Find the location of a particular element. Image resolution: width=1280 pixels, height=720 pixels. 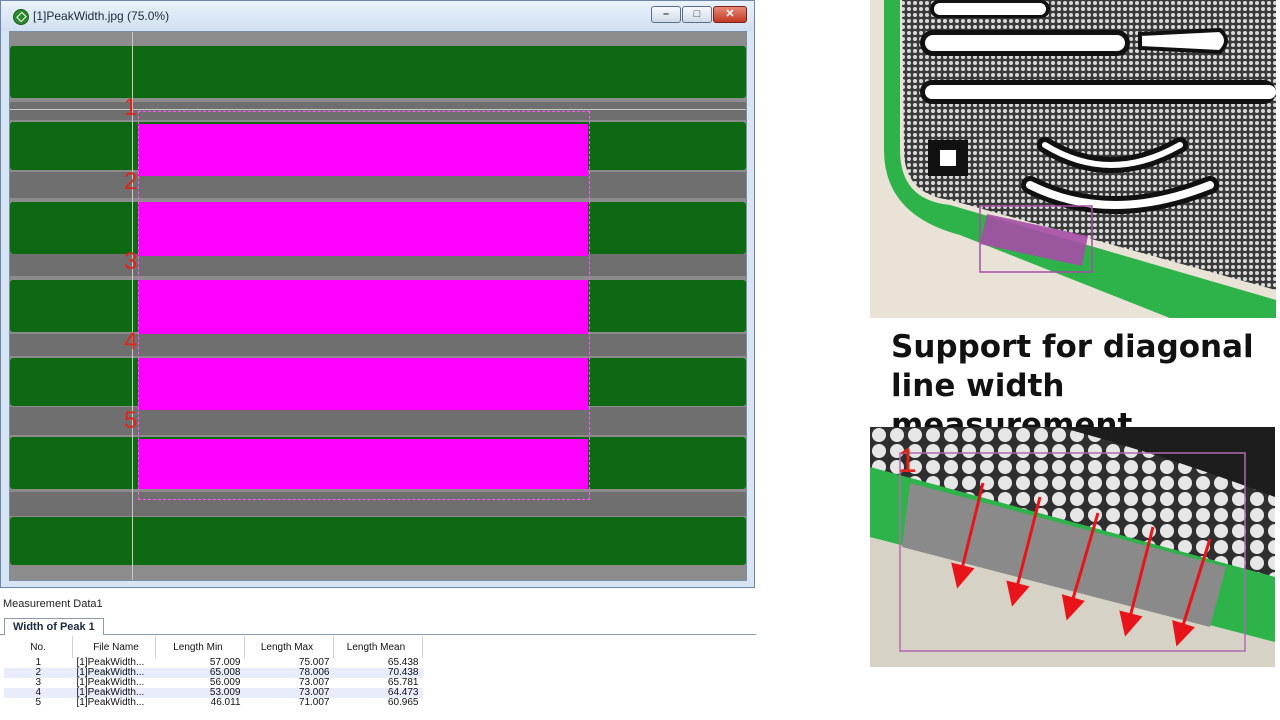

cell-length-max: 71.007 is located at coordinates (314, 702).